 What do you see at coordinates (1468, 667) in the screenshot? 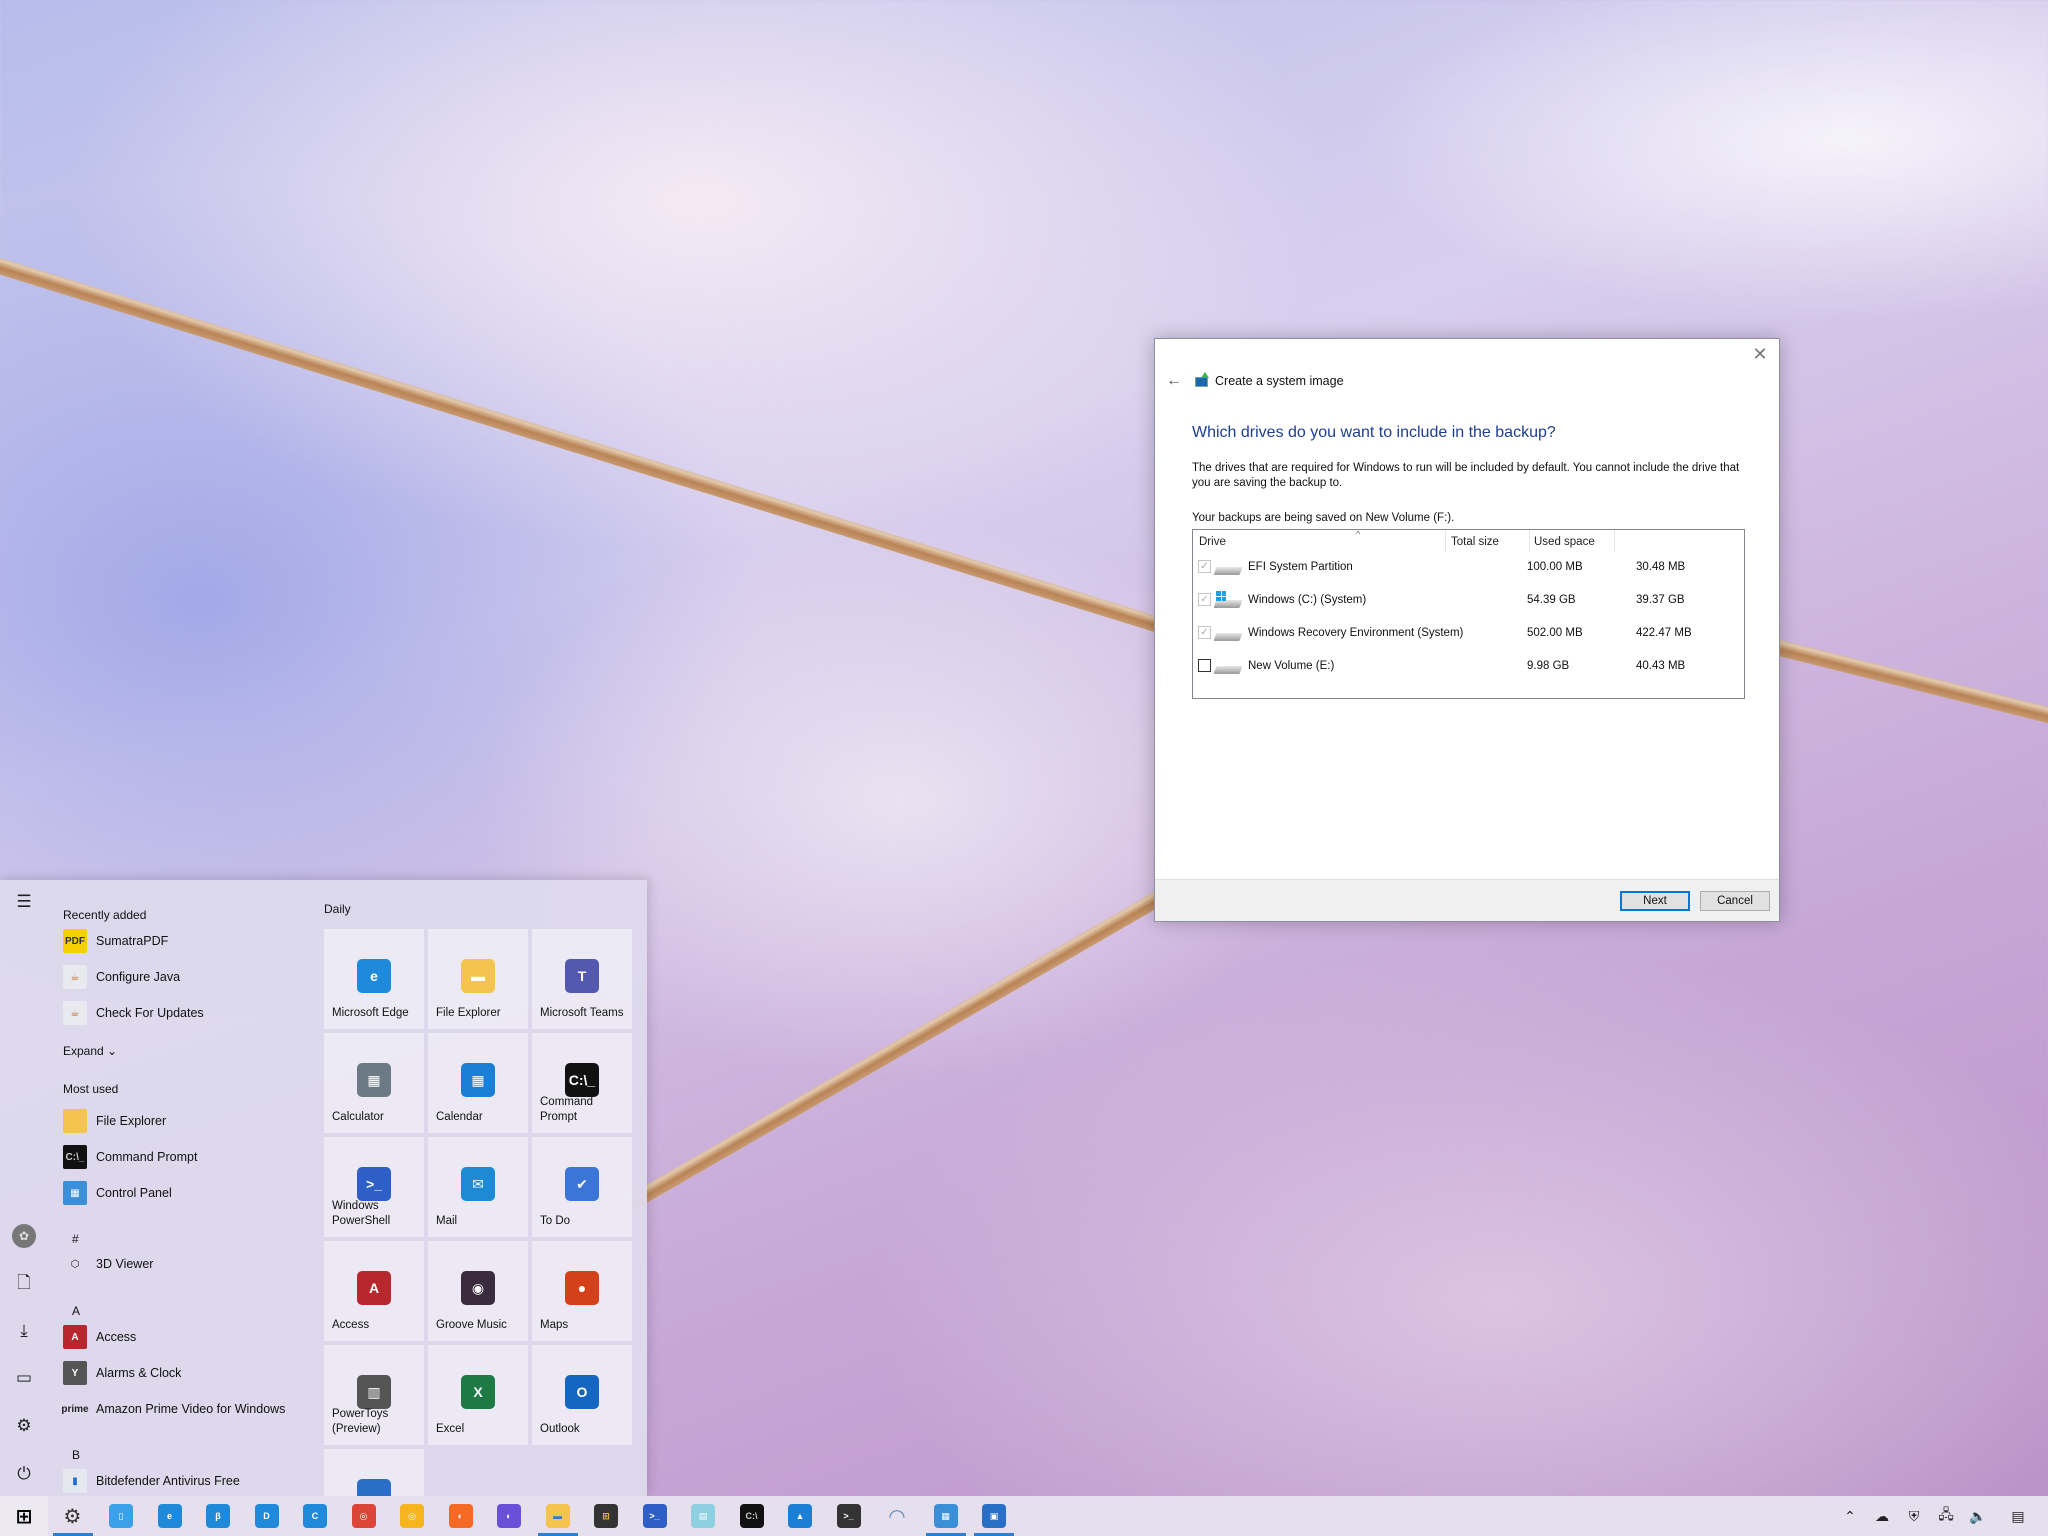
I see `table-row: New Volume (E:) 9.98 GB 40.43 MB` at bounding box center [1468, 667].